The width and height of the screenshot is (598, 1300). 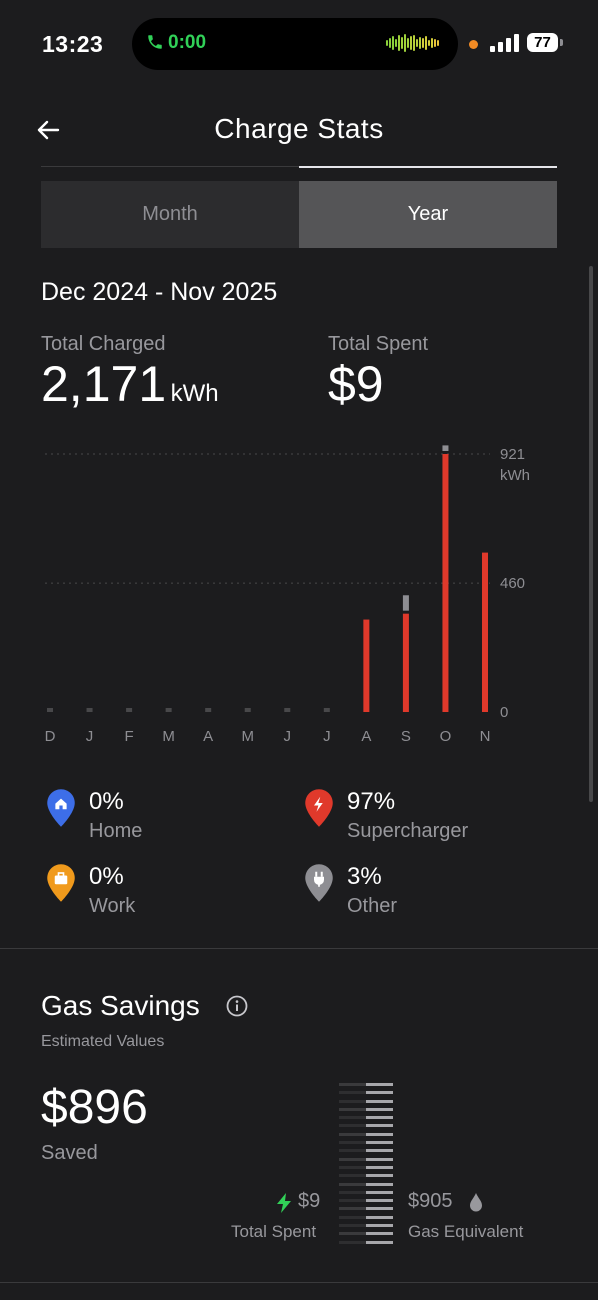 I want to click on tab-underline, so click(x=170, y=166).